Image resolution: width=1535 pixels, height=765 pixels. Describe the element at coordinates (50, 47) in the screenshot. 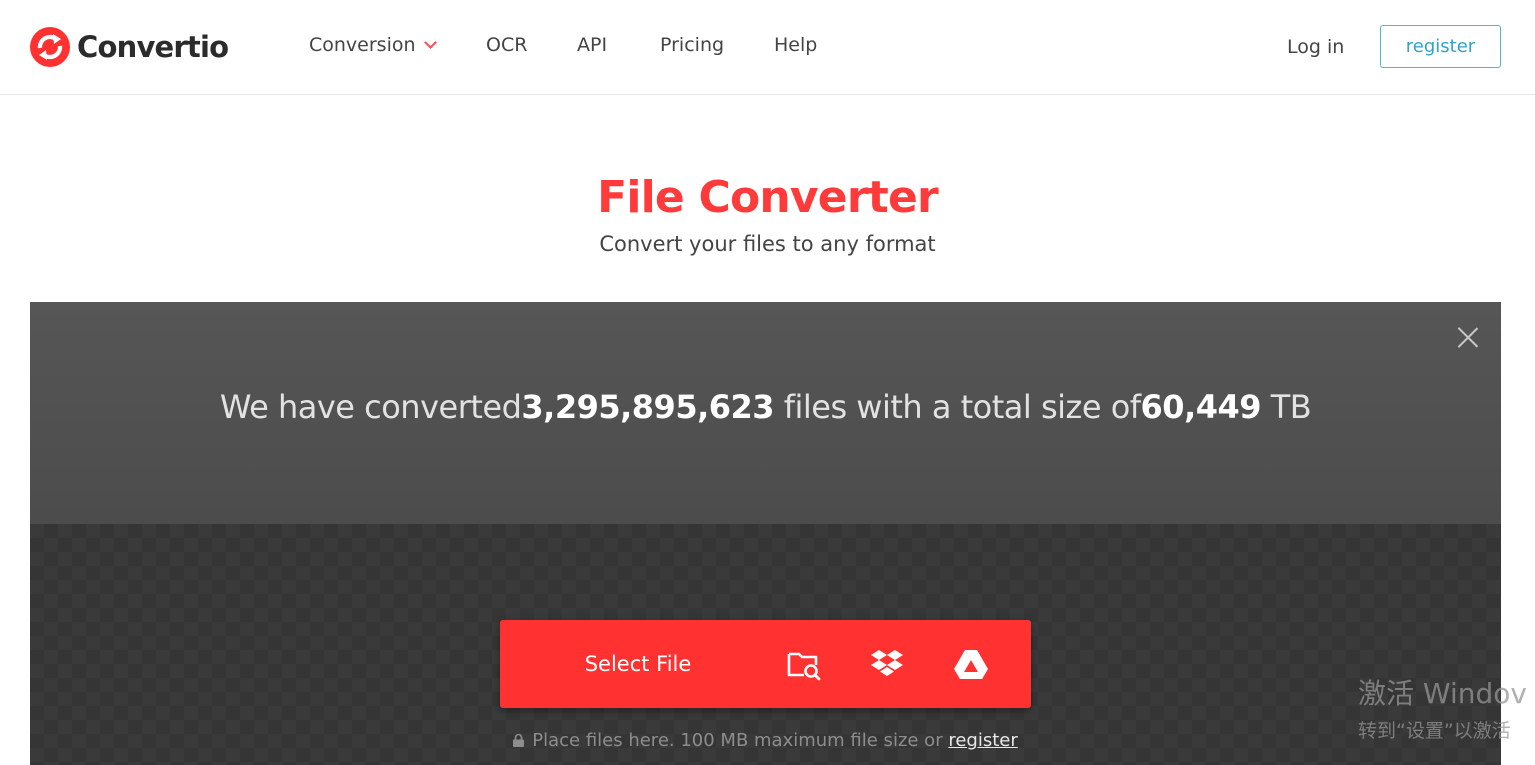

I see `convertio-logo-icon` at that location.